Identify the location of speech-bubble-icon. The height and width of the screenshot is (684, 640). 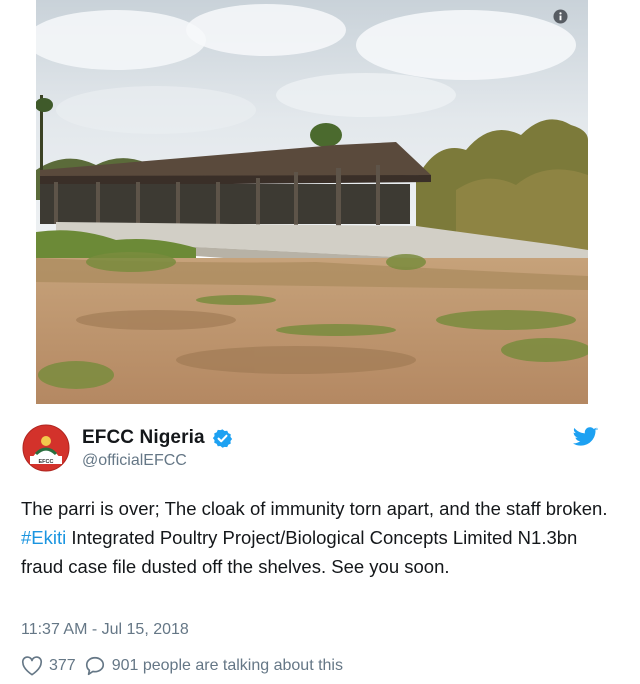
(94, 666).